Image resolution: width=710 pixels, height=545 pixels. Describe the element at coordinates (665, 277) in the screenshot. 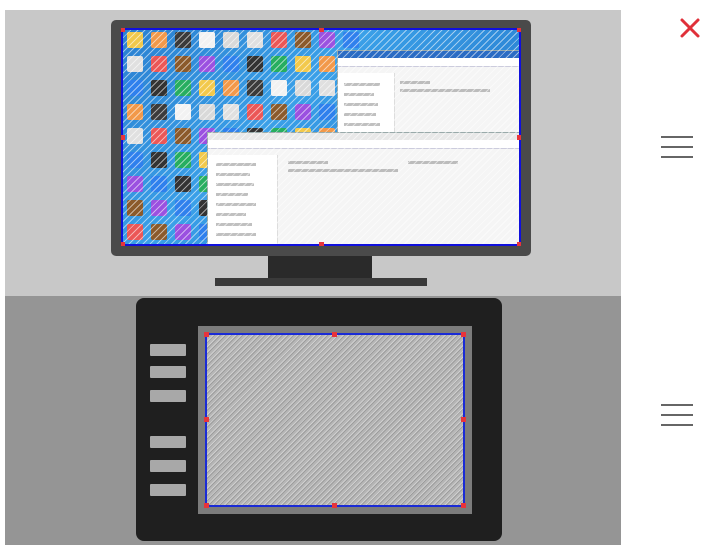

I see `sidebar` at that location.